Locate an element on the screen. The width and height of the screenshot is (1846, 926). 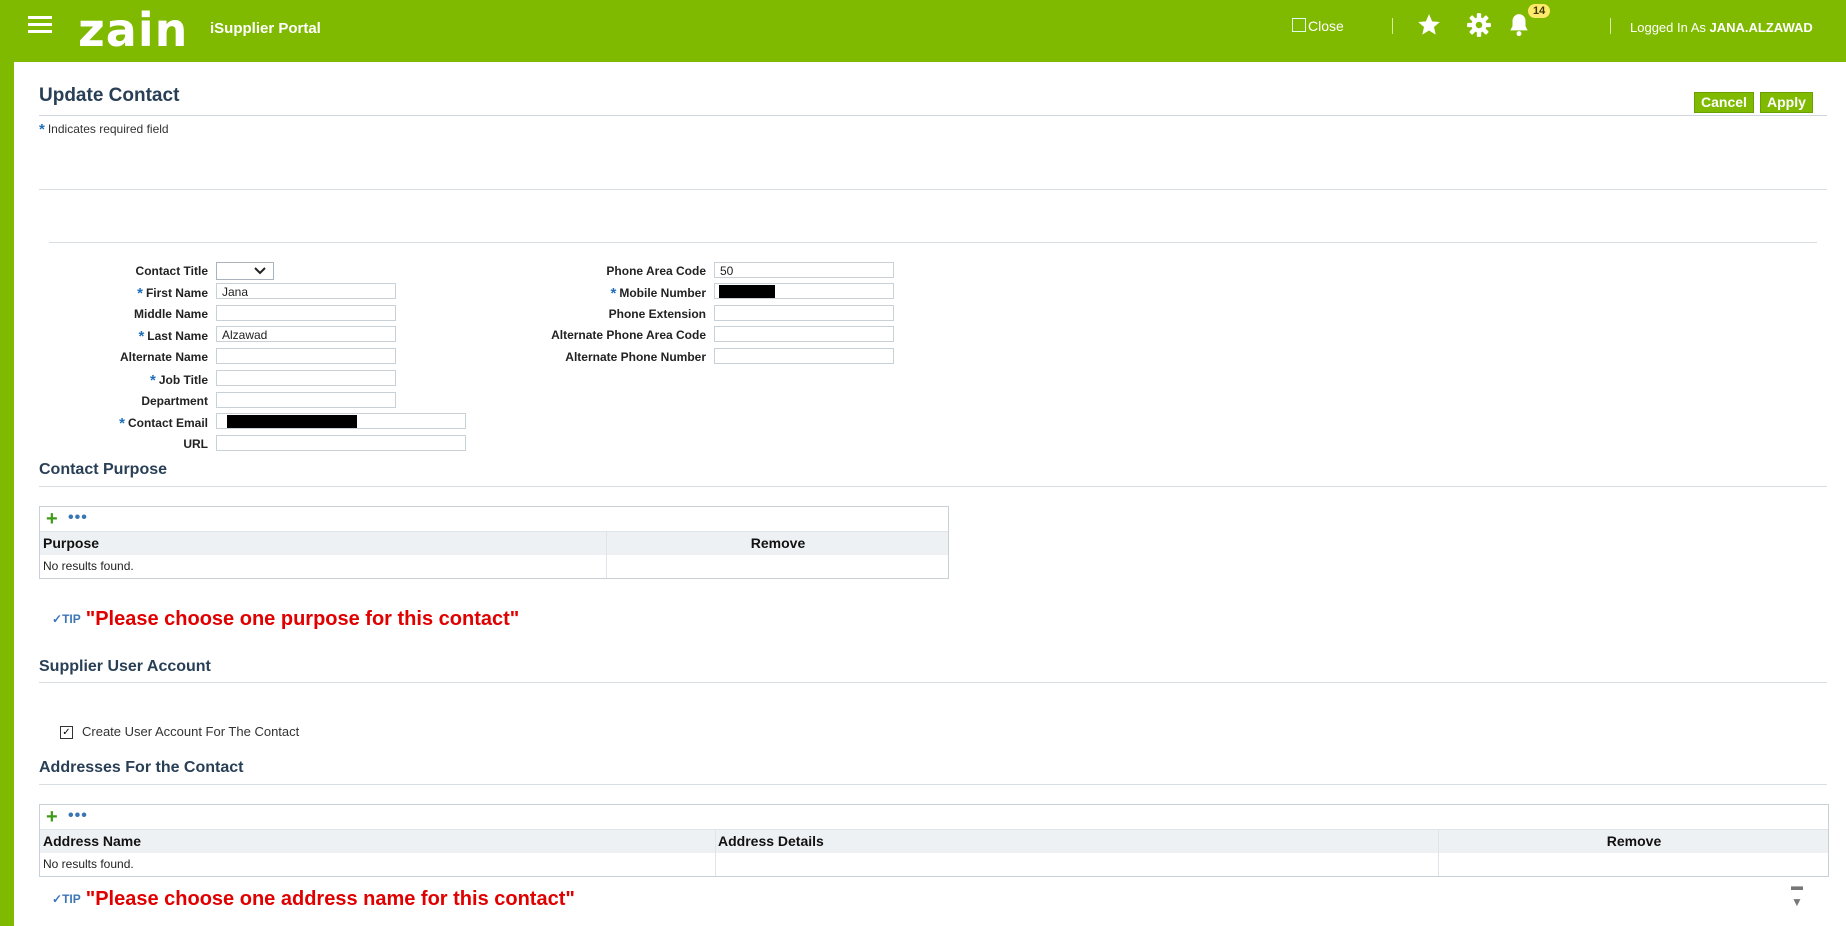
contact-email-label-text: Contact Email is located at coordinates (167, 423).